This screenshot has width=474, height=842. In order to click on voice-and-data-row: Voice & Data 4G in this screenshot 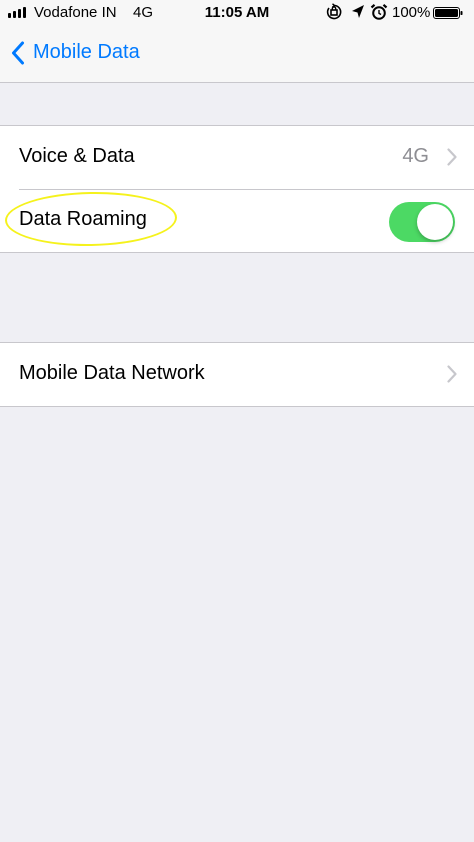, I will do `click(237, 157)`.